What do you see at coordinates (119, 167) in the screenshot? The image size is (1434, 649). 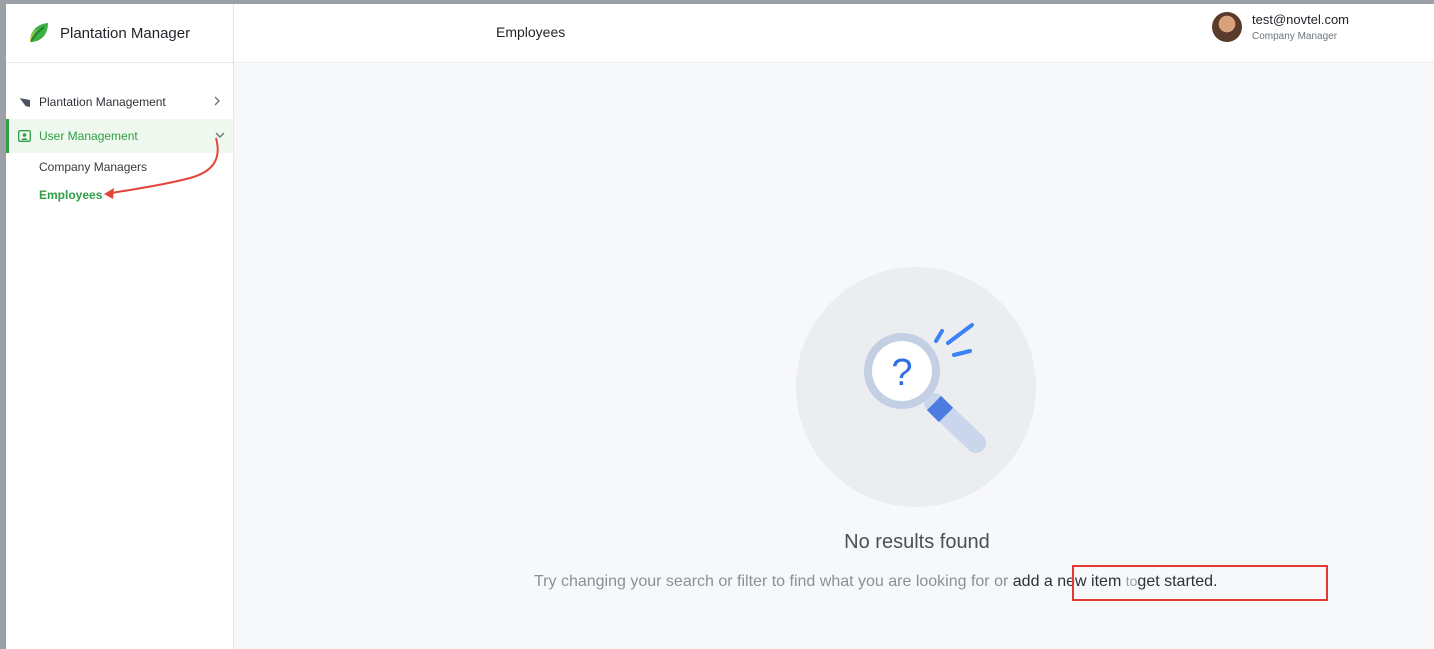 I see `sidebar-subitem-company-managers: Company Managers` at bounding box center [119, 167].